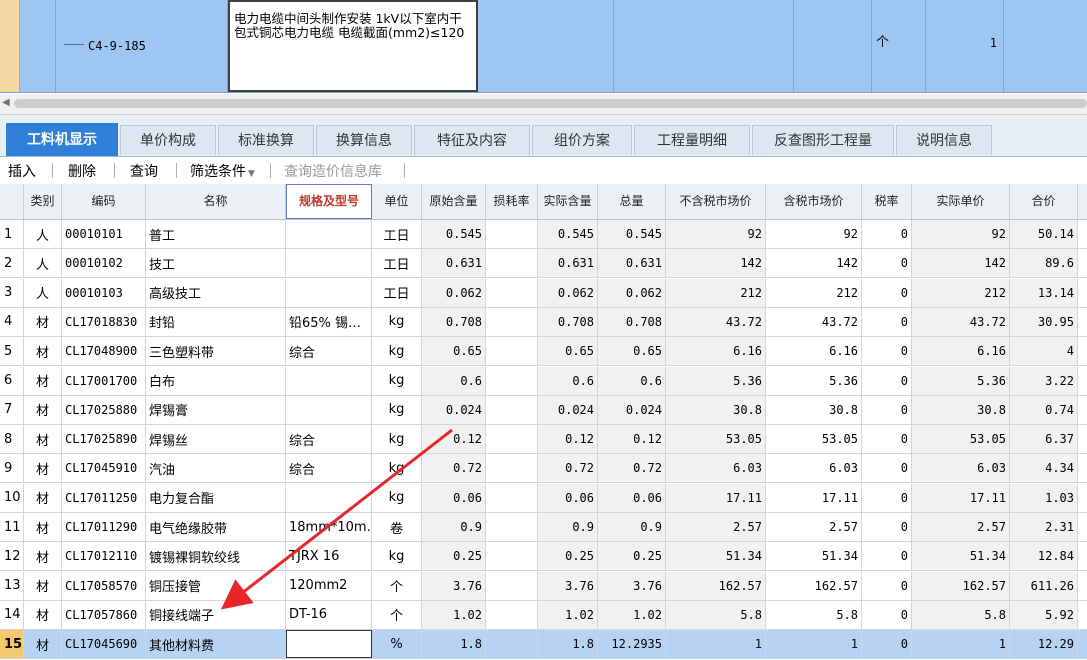  I want to click on cell-total: 0.9, so click(632, 527).